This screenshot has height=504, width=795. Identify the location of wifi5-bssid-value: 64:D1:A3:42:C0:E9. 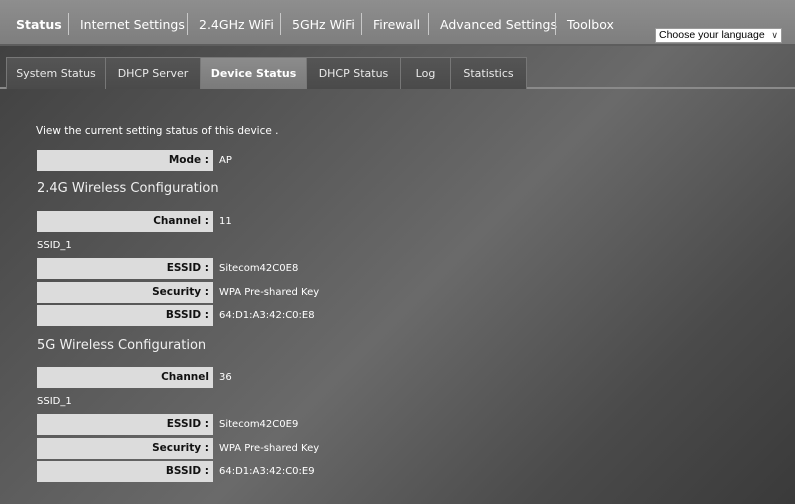
(267, 471).